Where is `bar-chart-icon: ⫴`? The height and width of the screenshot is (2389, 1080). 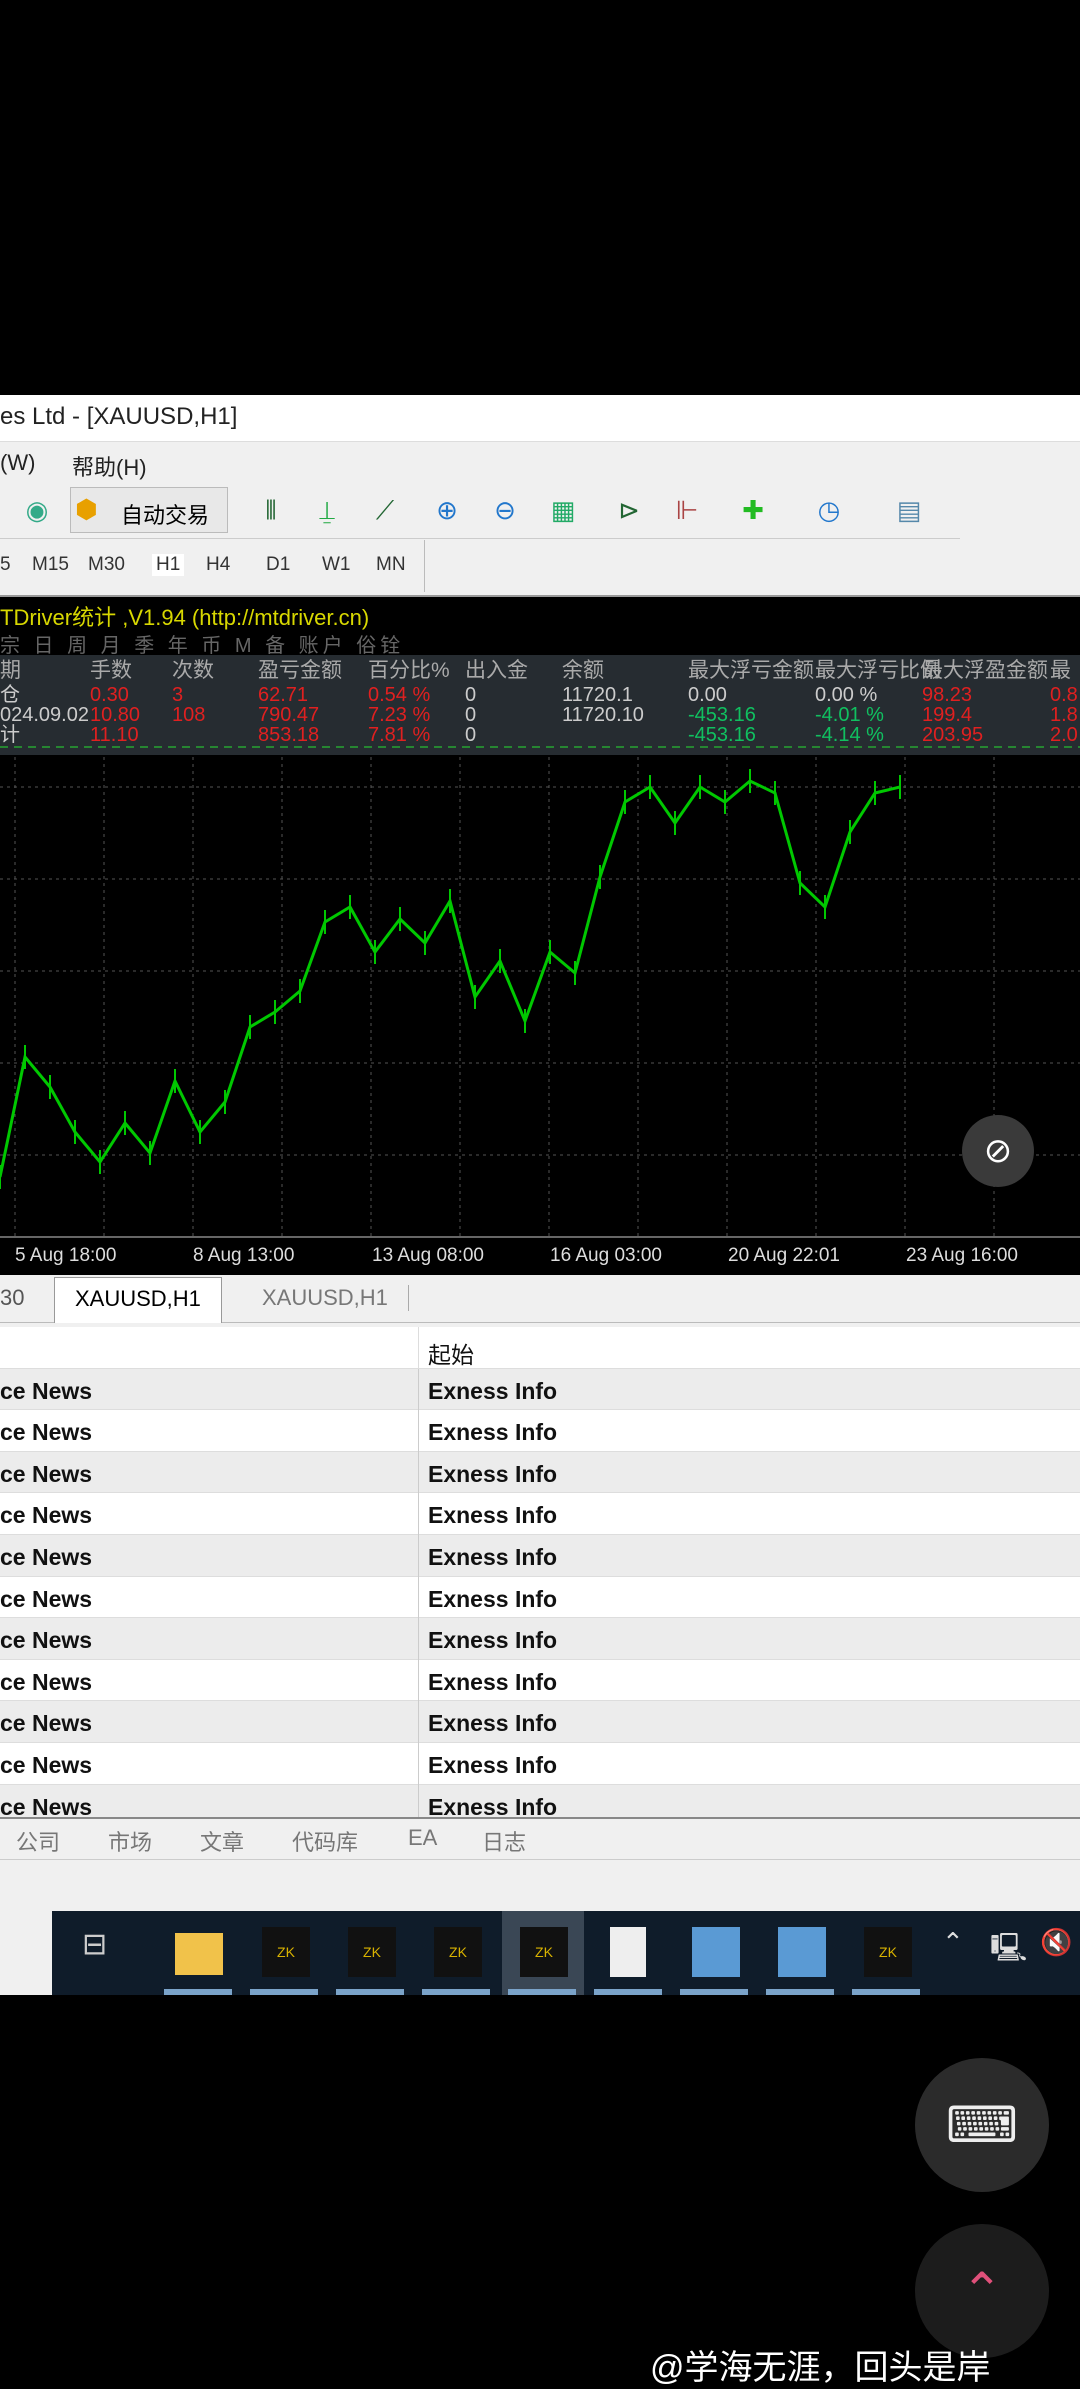
bar-chart-icon: ⫴ is located at coordinates (271, 510).